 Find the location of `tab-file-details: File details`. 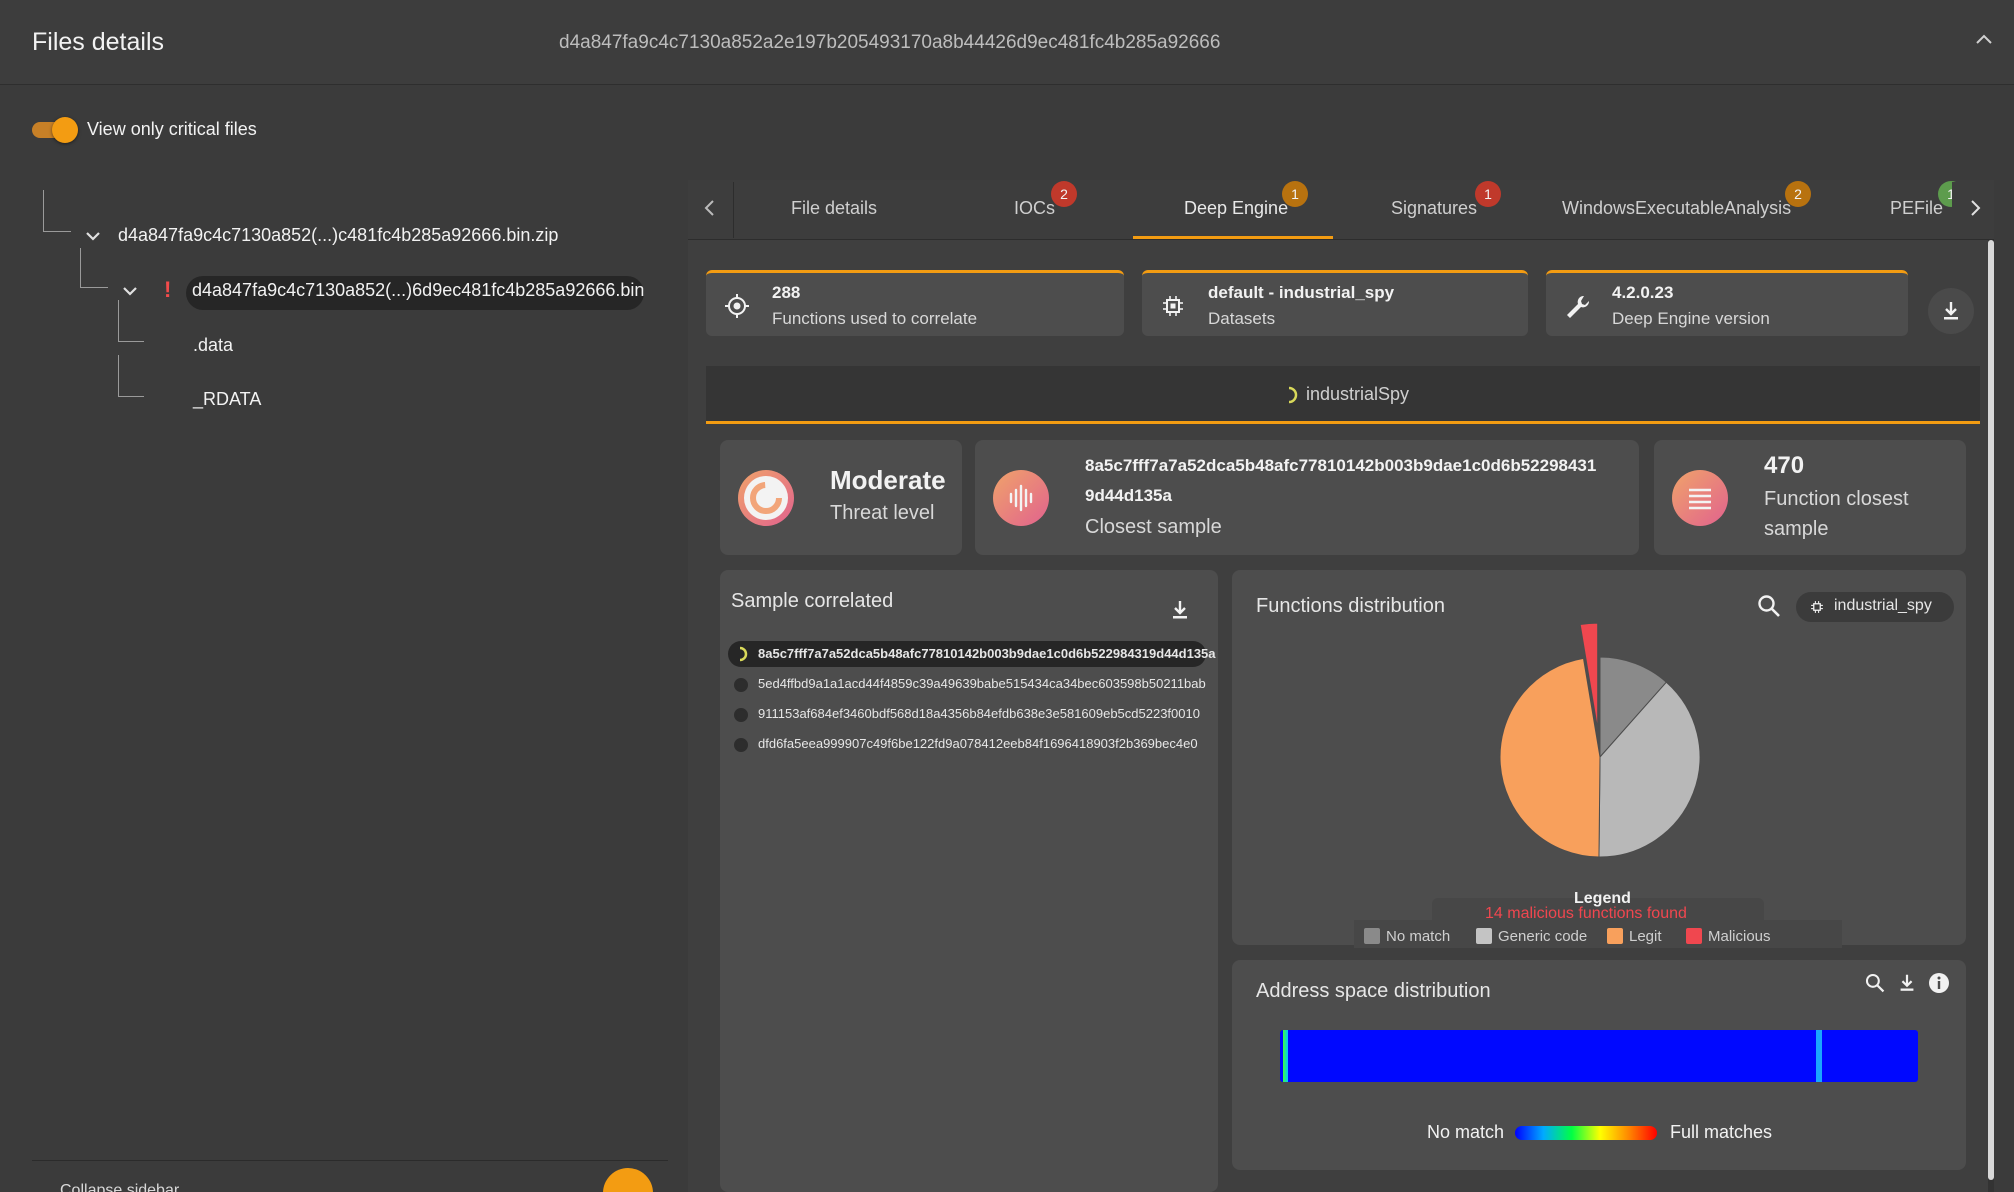

tab-file-details: File details is located at coordinates (834, 208).